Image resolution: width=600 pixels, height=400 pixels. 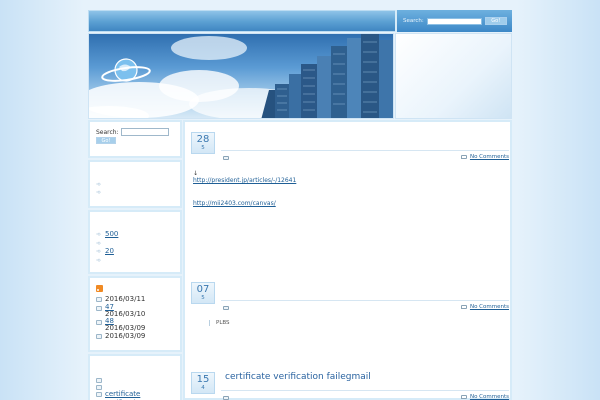 I want to click on post-body-quote: PLBS, so click(x=219, y=323).